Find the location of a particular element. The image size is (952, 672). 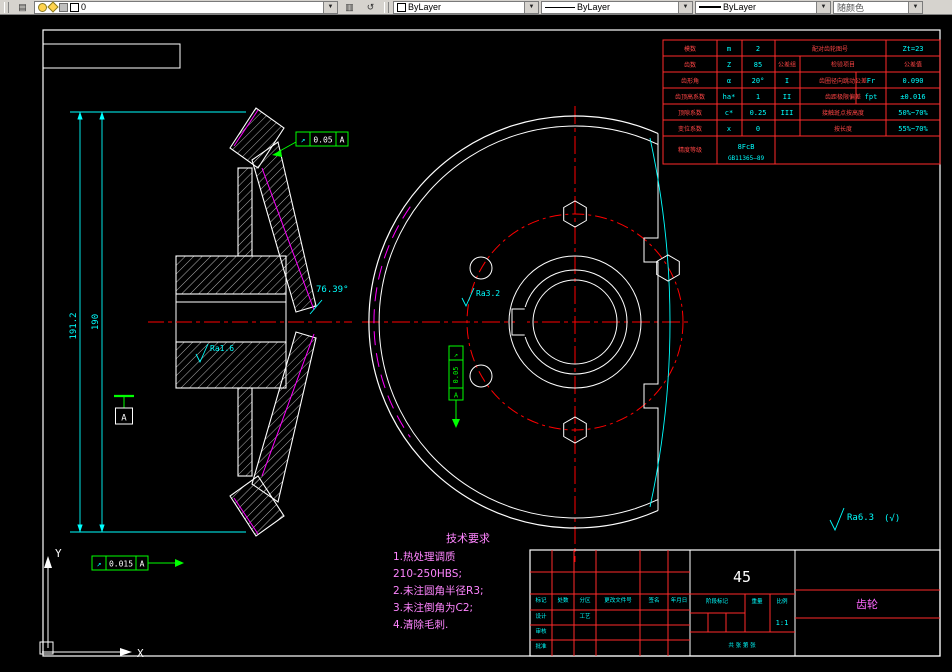

tb-label-changedoc: 更改文件号 is located at coordinates (618, 600).